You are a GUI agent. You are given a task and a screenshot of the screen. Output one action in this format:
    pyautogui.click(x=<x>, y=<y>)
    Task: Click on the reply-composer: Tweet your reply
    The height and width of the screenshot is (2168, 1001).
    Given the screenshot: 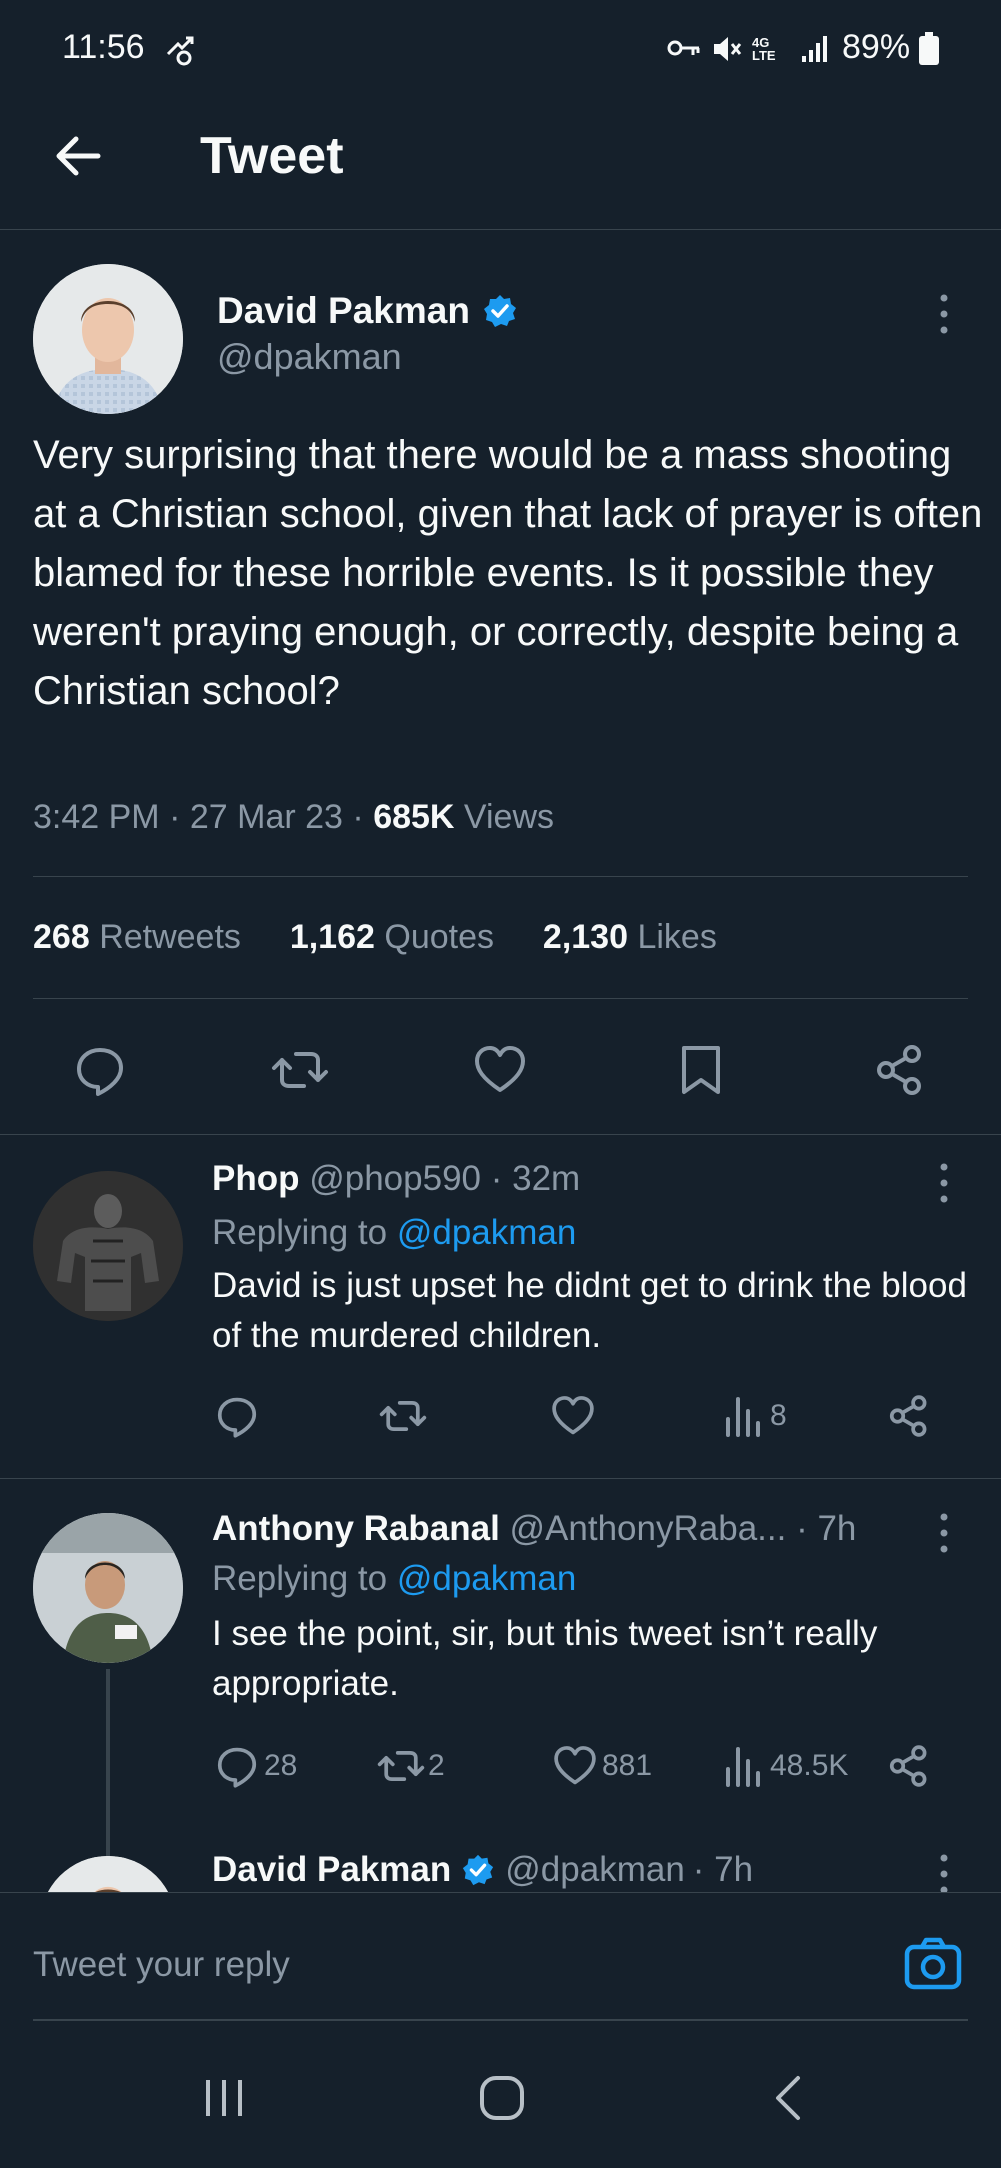 What is the action you would take?
    pyautogui.click(x=500, y=1957)
    